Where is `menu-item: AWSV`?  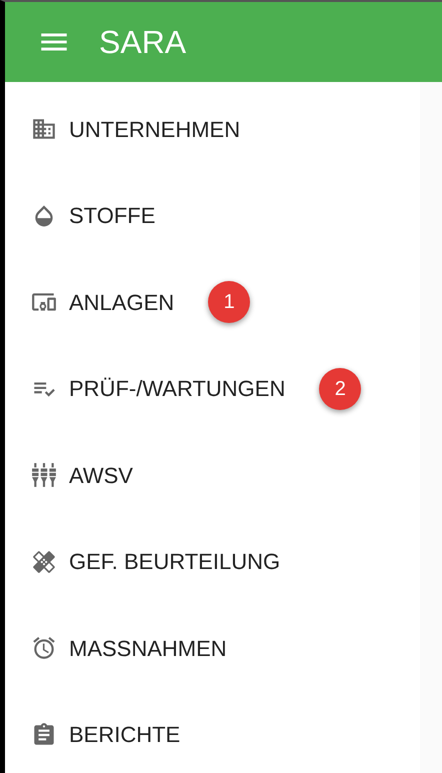 menu-item: AWSV is located at coordinates (212, 475).